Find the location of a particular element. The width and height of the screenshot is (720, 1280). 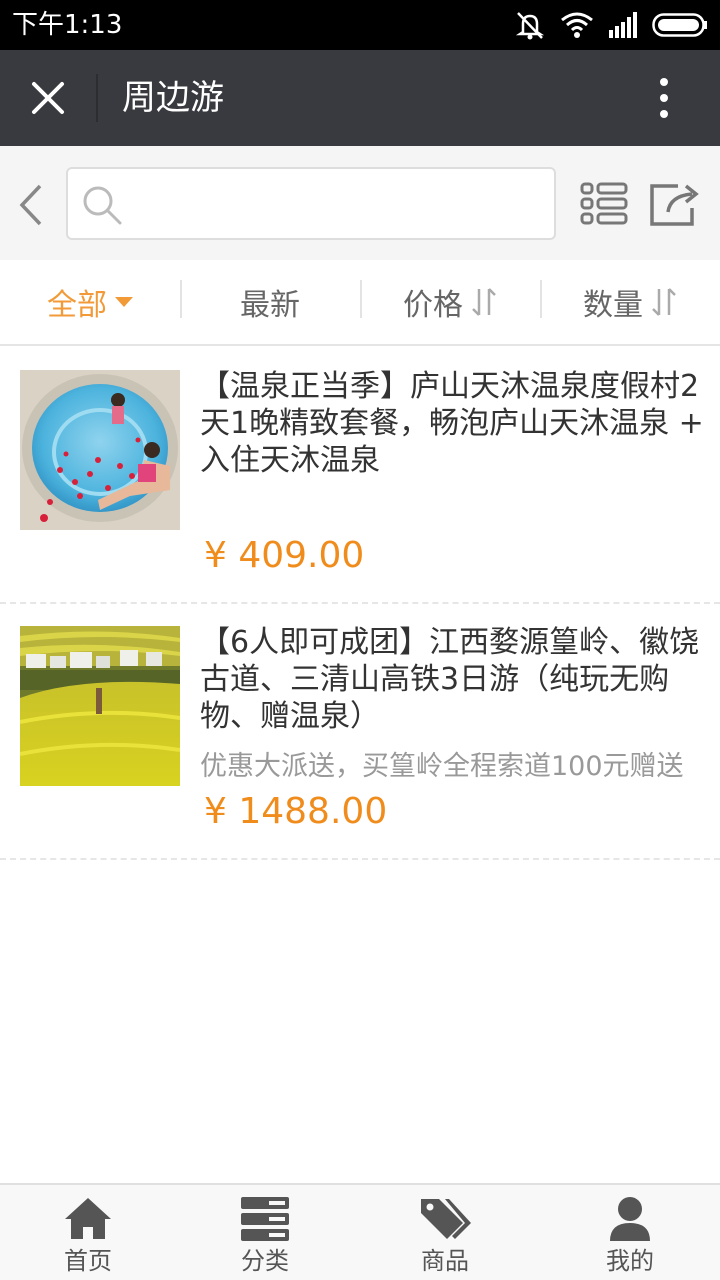

nav-item-home: 首页 is located at coordinates (88, 1232).